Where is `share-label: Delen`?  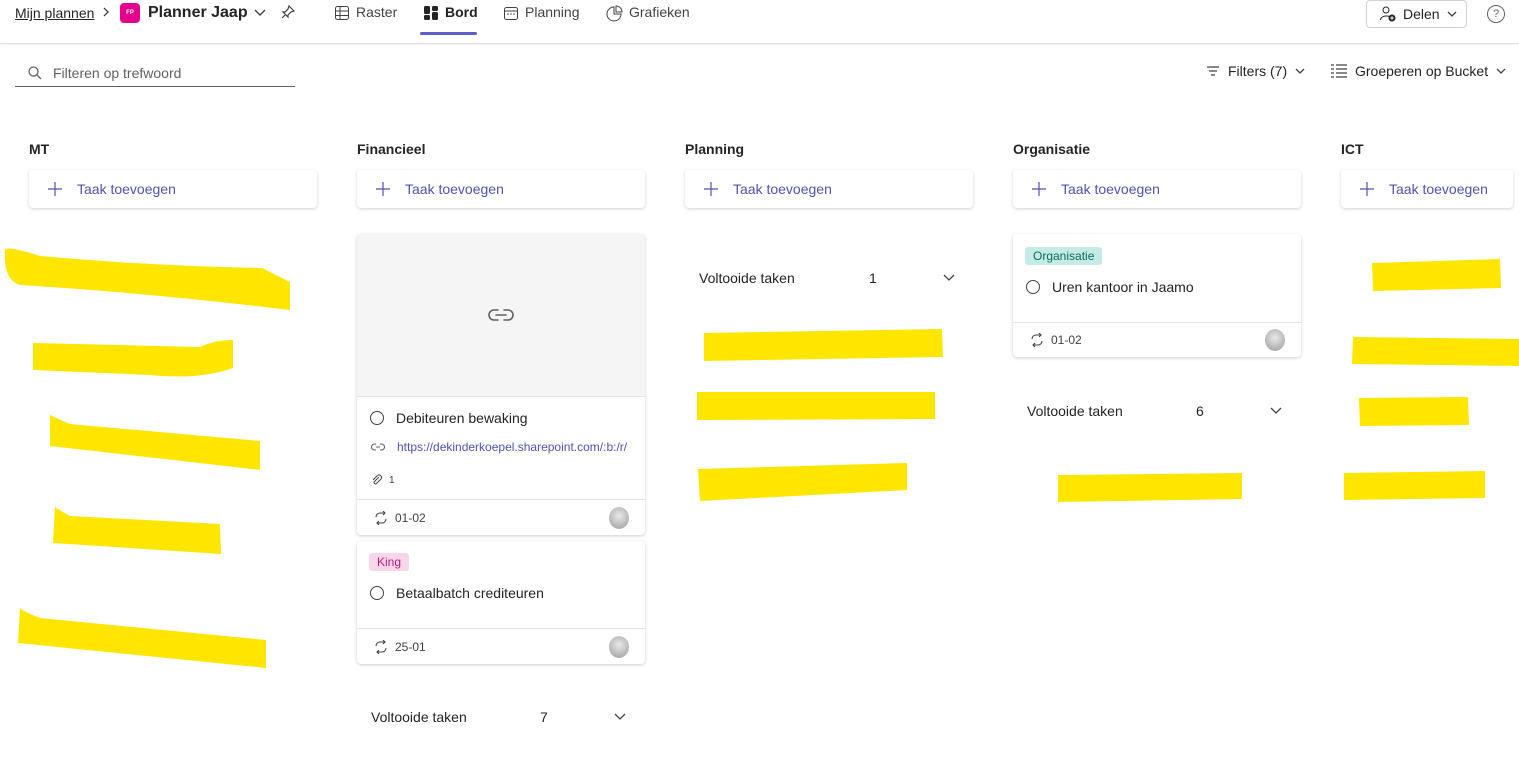
share-label: Delen is located at coordinates (1421, 14).